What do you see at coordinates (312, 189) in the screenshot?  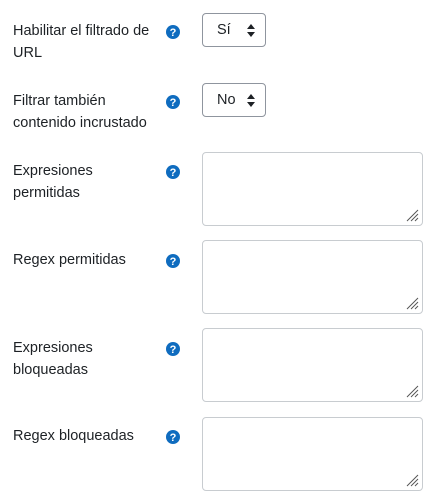 I see `allowed-expressions-textarea` at bounding box center [312, 189].